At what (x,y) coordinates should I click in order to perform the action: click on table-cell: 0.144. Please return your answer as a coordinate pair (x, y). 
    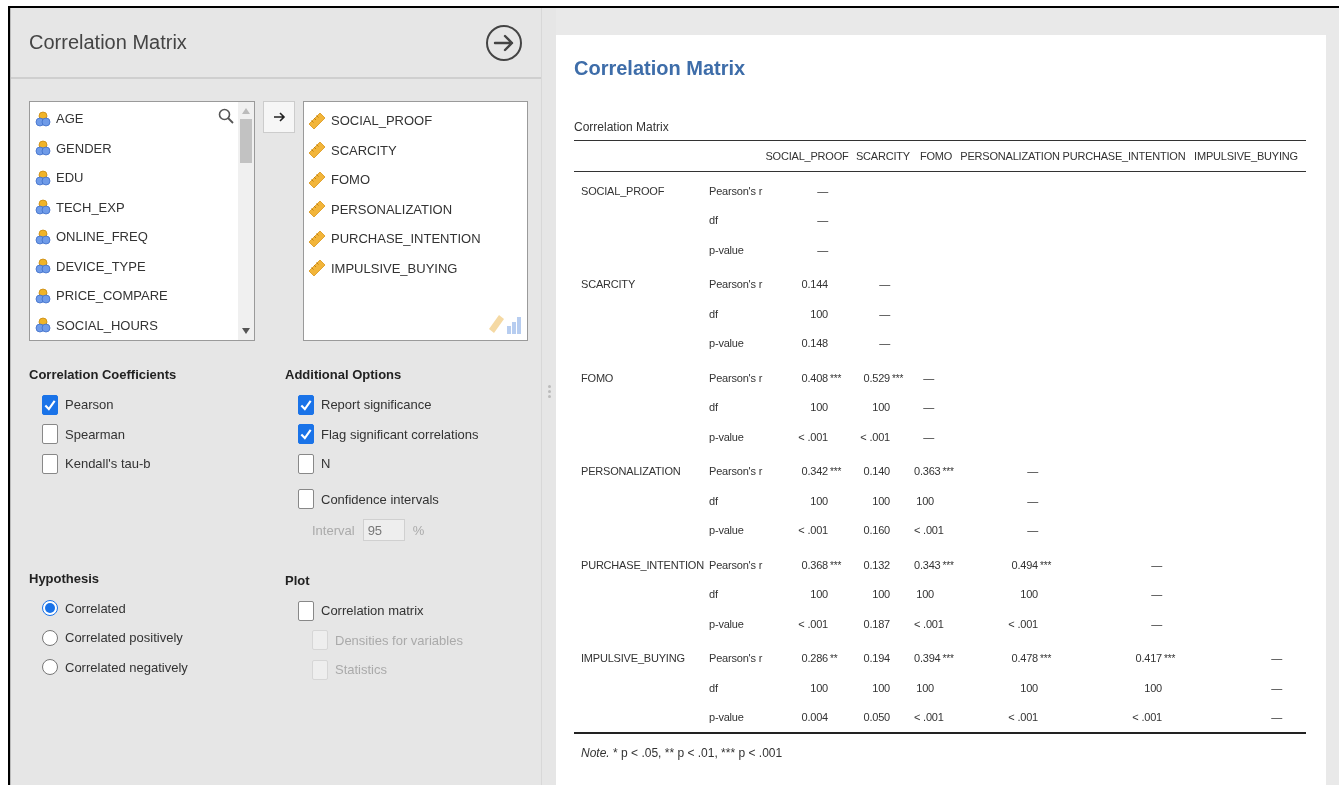
    Looking at the image, I should click on (814, 284).